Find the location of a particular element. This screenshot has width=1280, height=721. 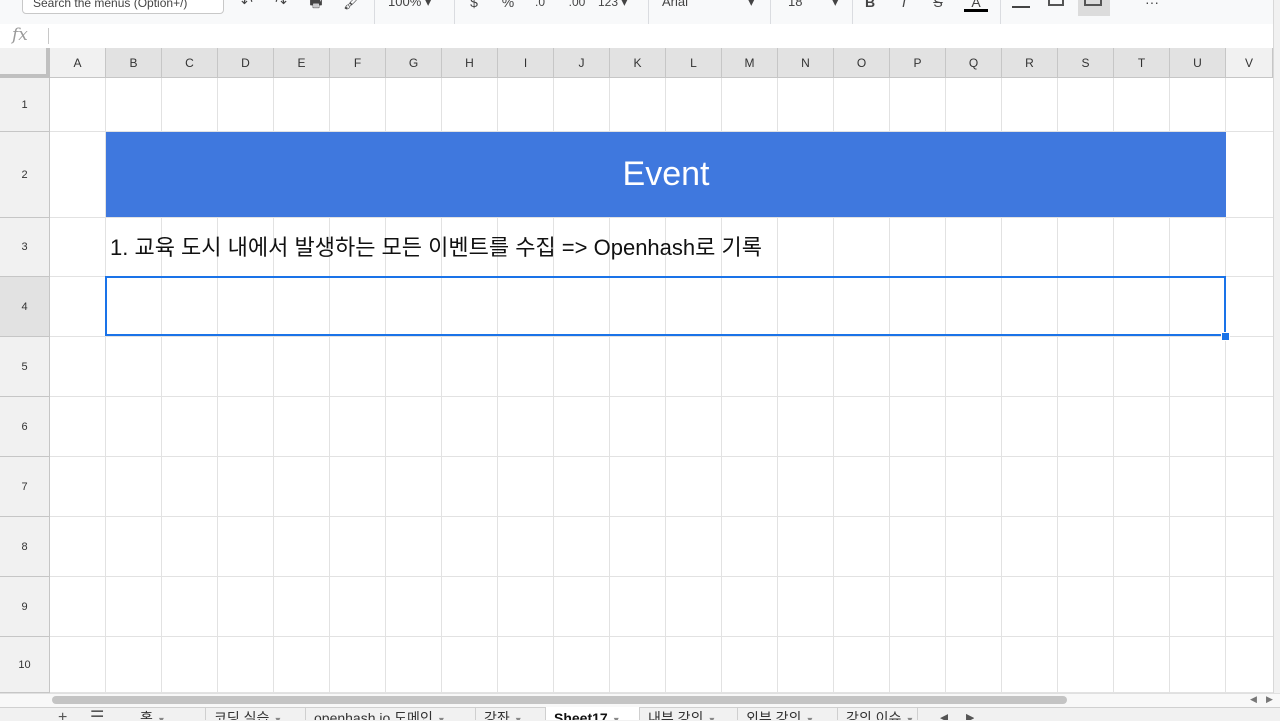

select-all-corner is located at coordinates (25, 63).